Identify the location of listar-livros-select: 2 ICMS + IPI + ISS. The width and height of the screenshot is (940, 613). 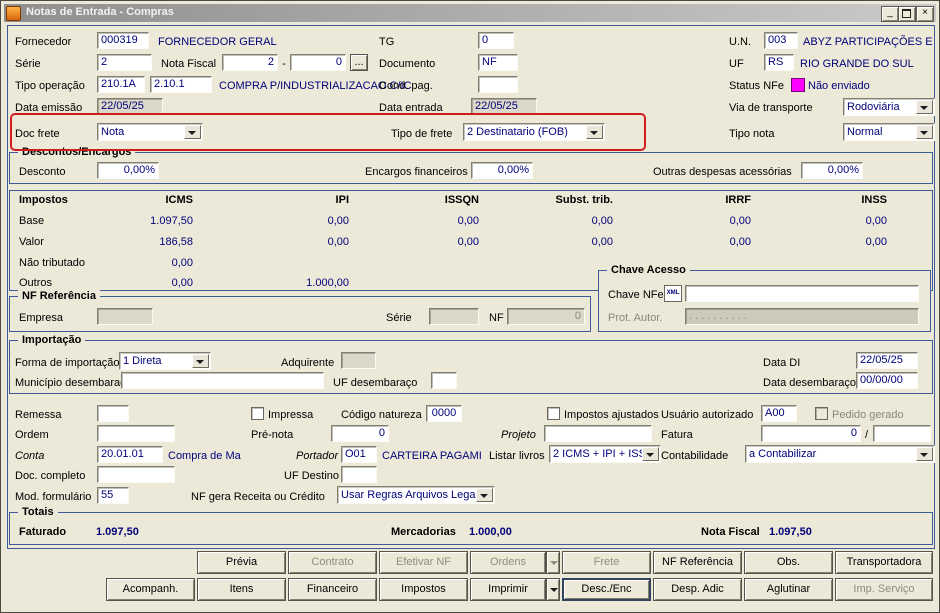
(605, 454).